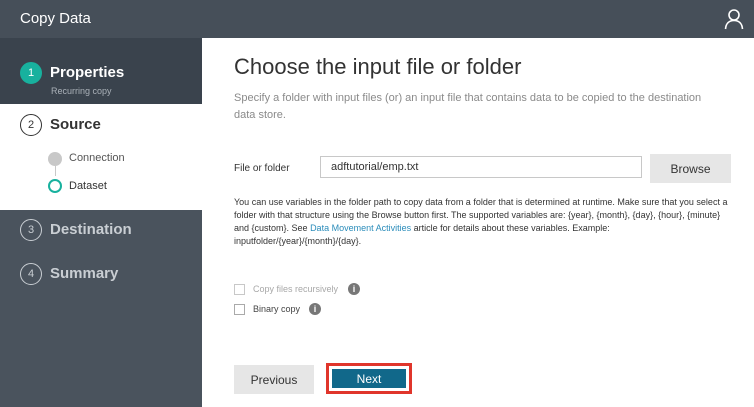 The width and height of the screenshot is (754, 407). Describe the element at coordinates (55, 18) in the screenshot. I see `app-title: Copy Data` at that location.